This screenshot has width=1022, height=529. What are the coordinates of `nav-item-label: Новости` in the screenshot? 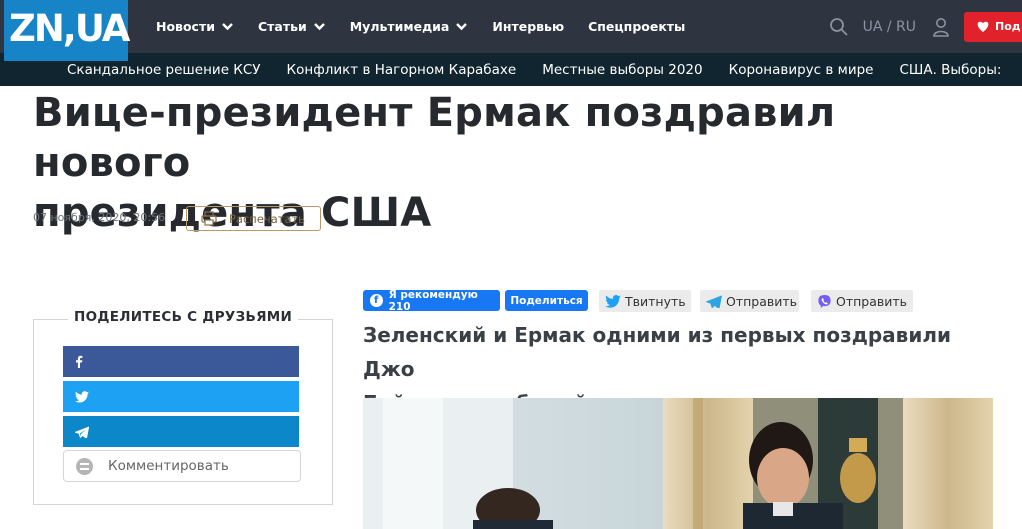 It's located at (185, 26).